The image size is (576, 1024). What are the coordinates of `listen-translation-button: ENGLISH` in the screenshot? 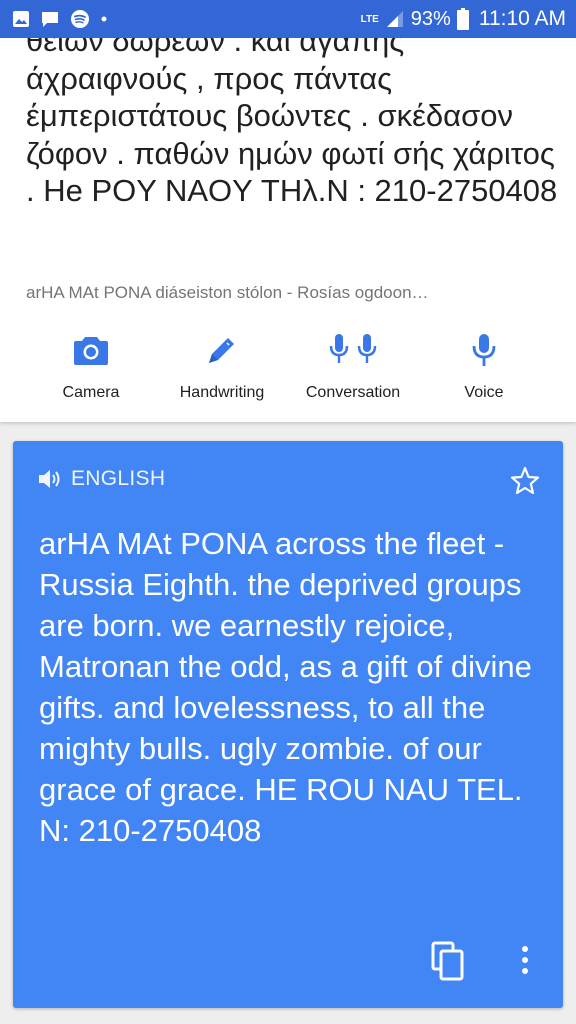 It's located at (101, 479).